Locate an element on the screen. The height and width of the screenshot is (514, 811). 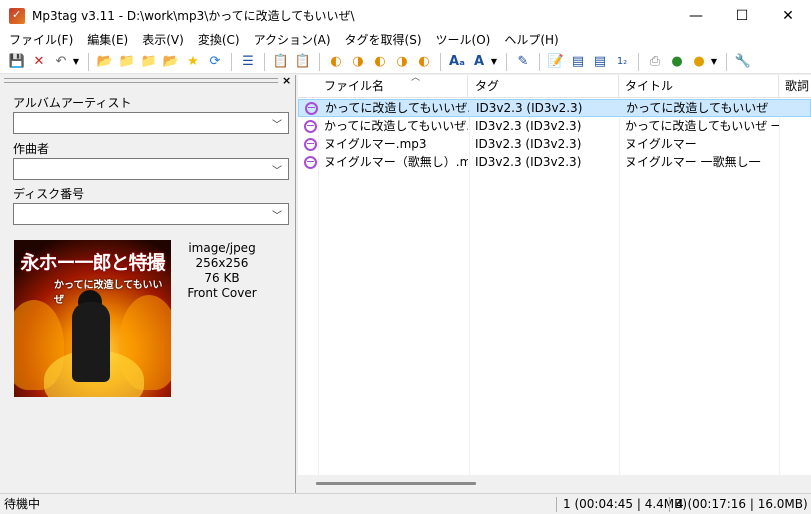
options-icon: 🔧 is located at coordinates (743, 62).